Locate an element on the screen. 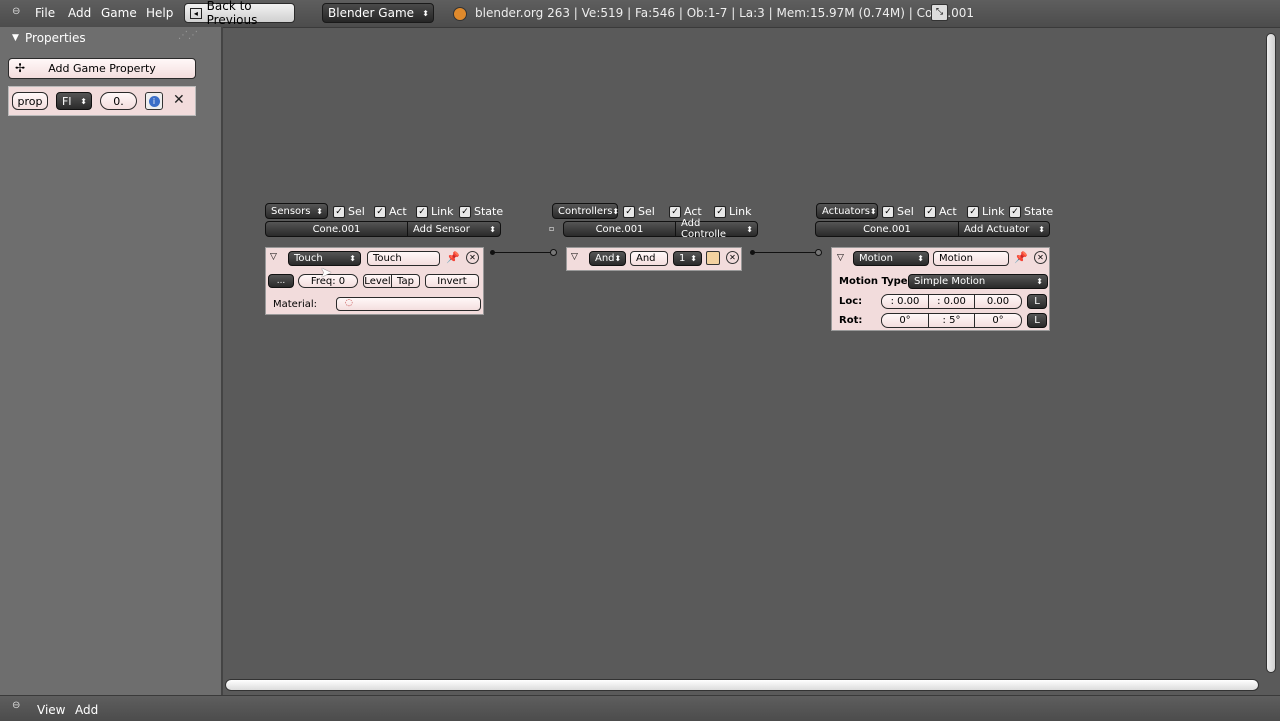 The image size is (1280, 721). plus-icon: ✢ is located at coordinates (20, 68).